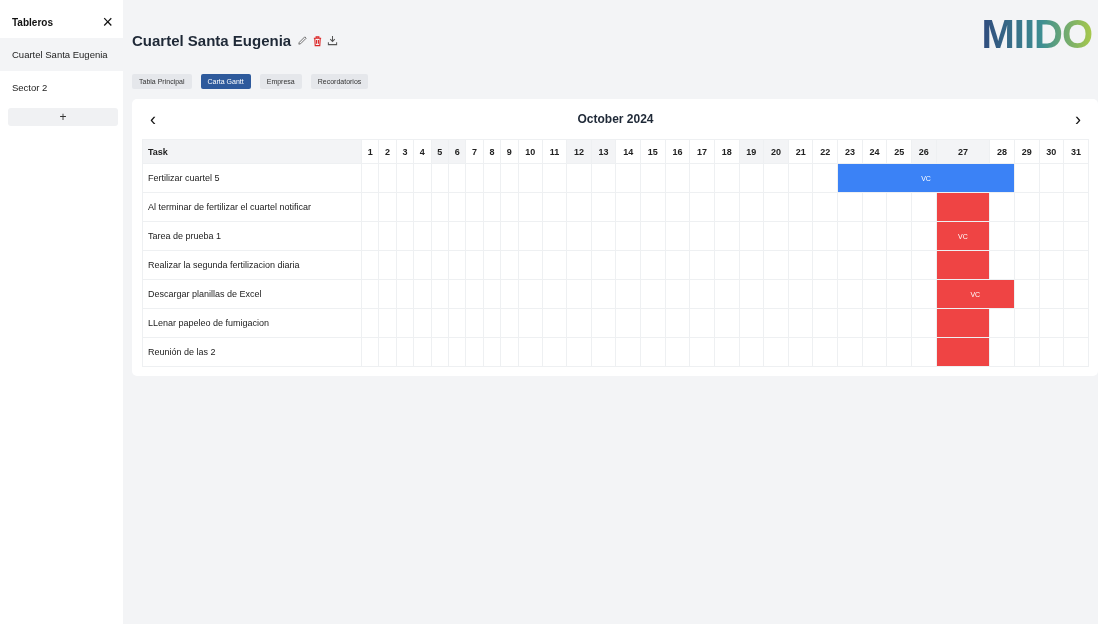  What do you see at coordinates (677, 151) in the screenshot?
I see `day-header: 16` at bounding box center [677, 151].